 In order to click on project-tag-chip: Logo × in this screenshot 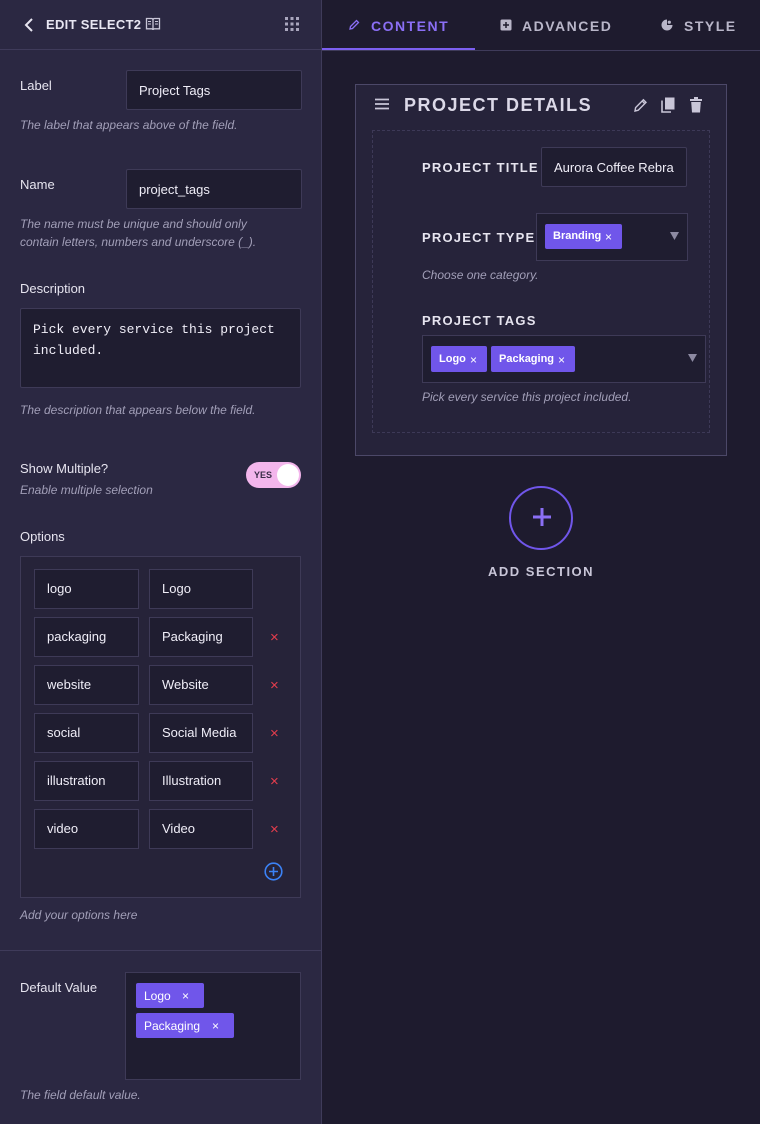, I will do `click(459, 359)`.